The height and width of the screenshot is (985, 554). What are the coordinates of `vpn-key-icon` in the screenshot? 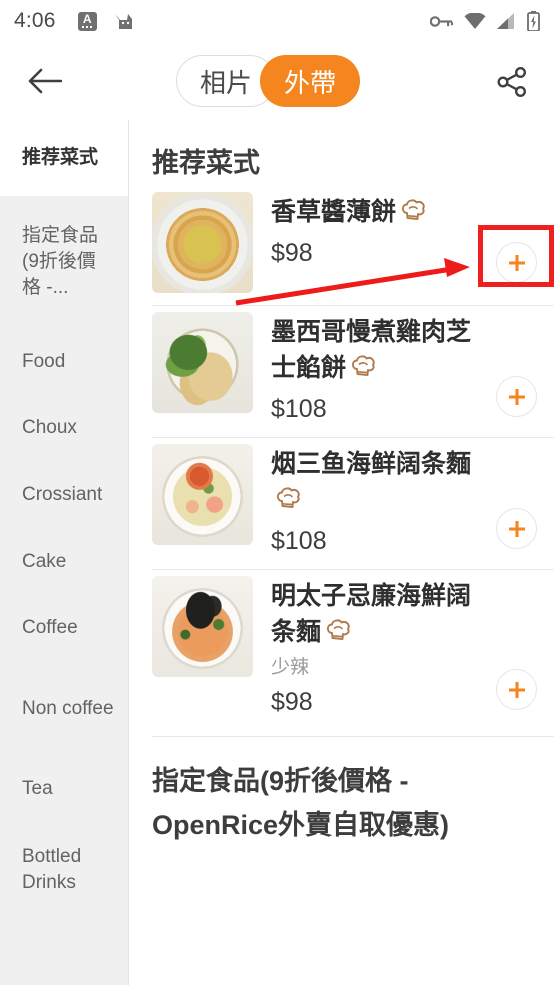 It's located at (441, 21).